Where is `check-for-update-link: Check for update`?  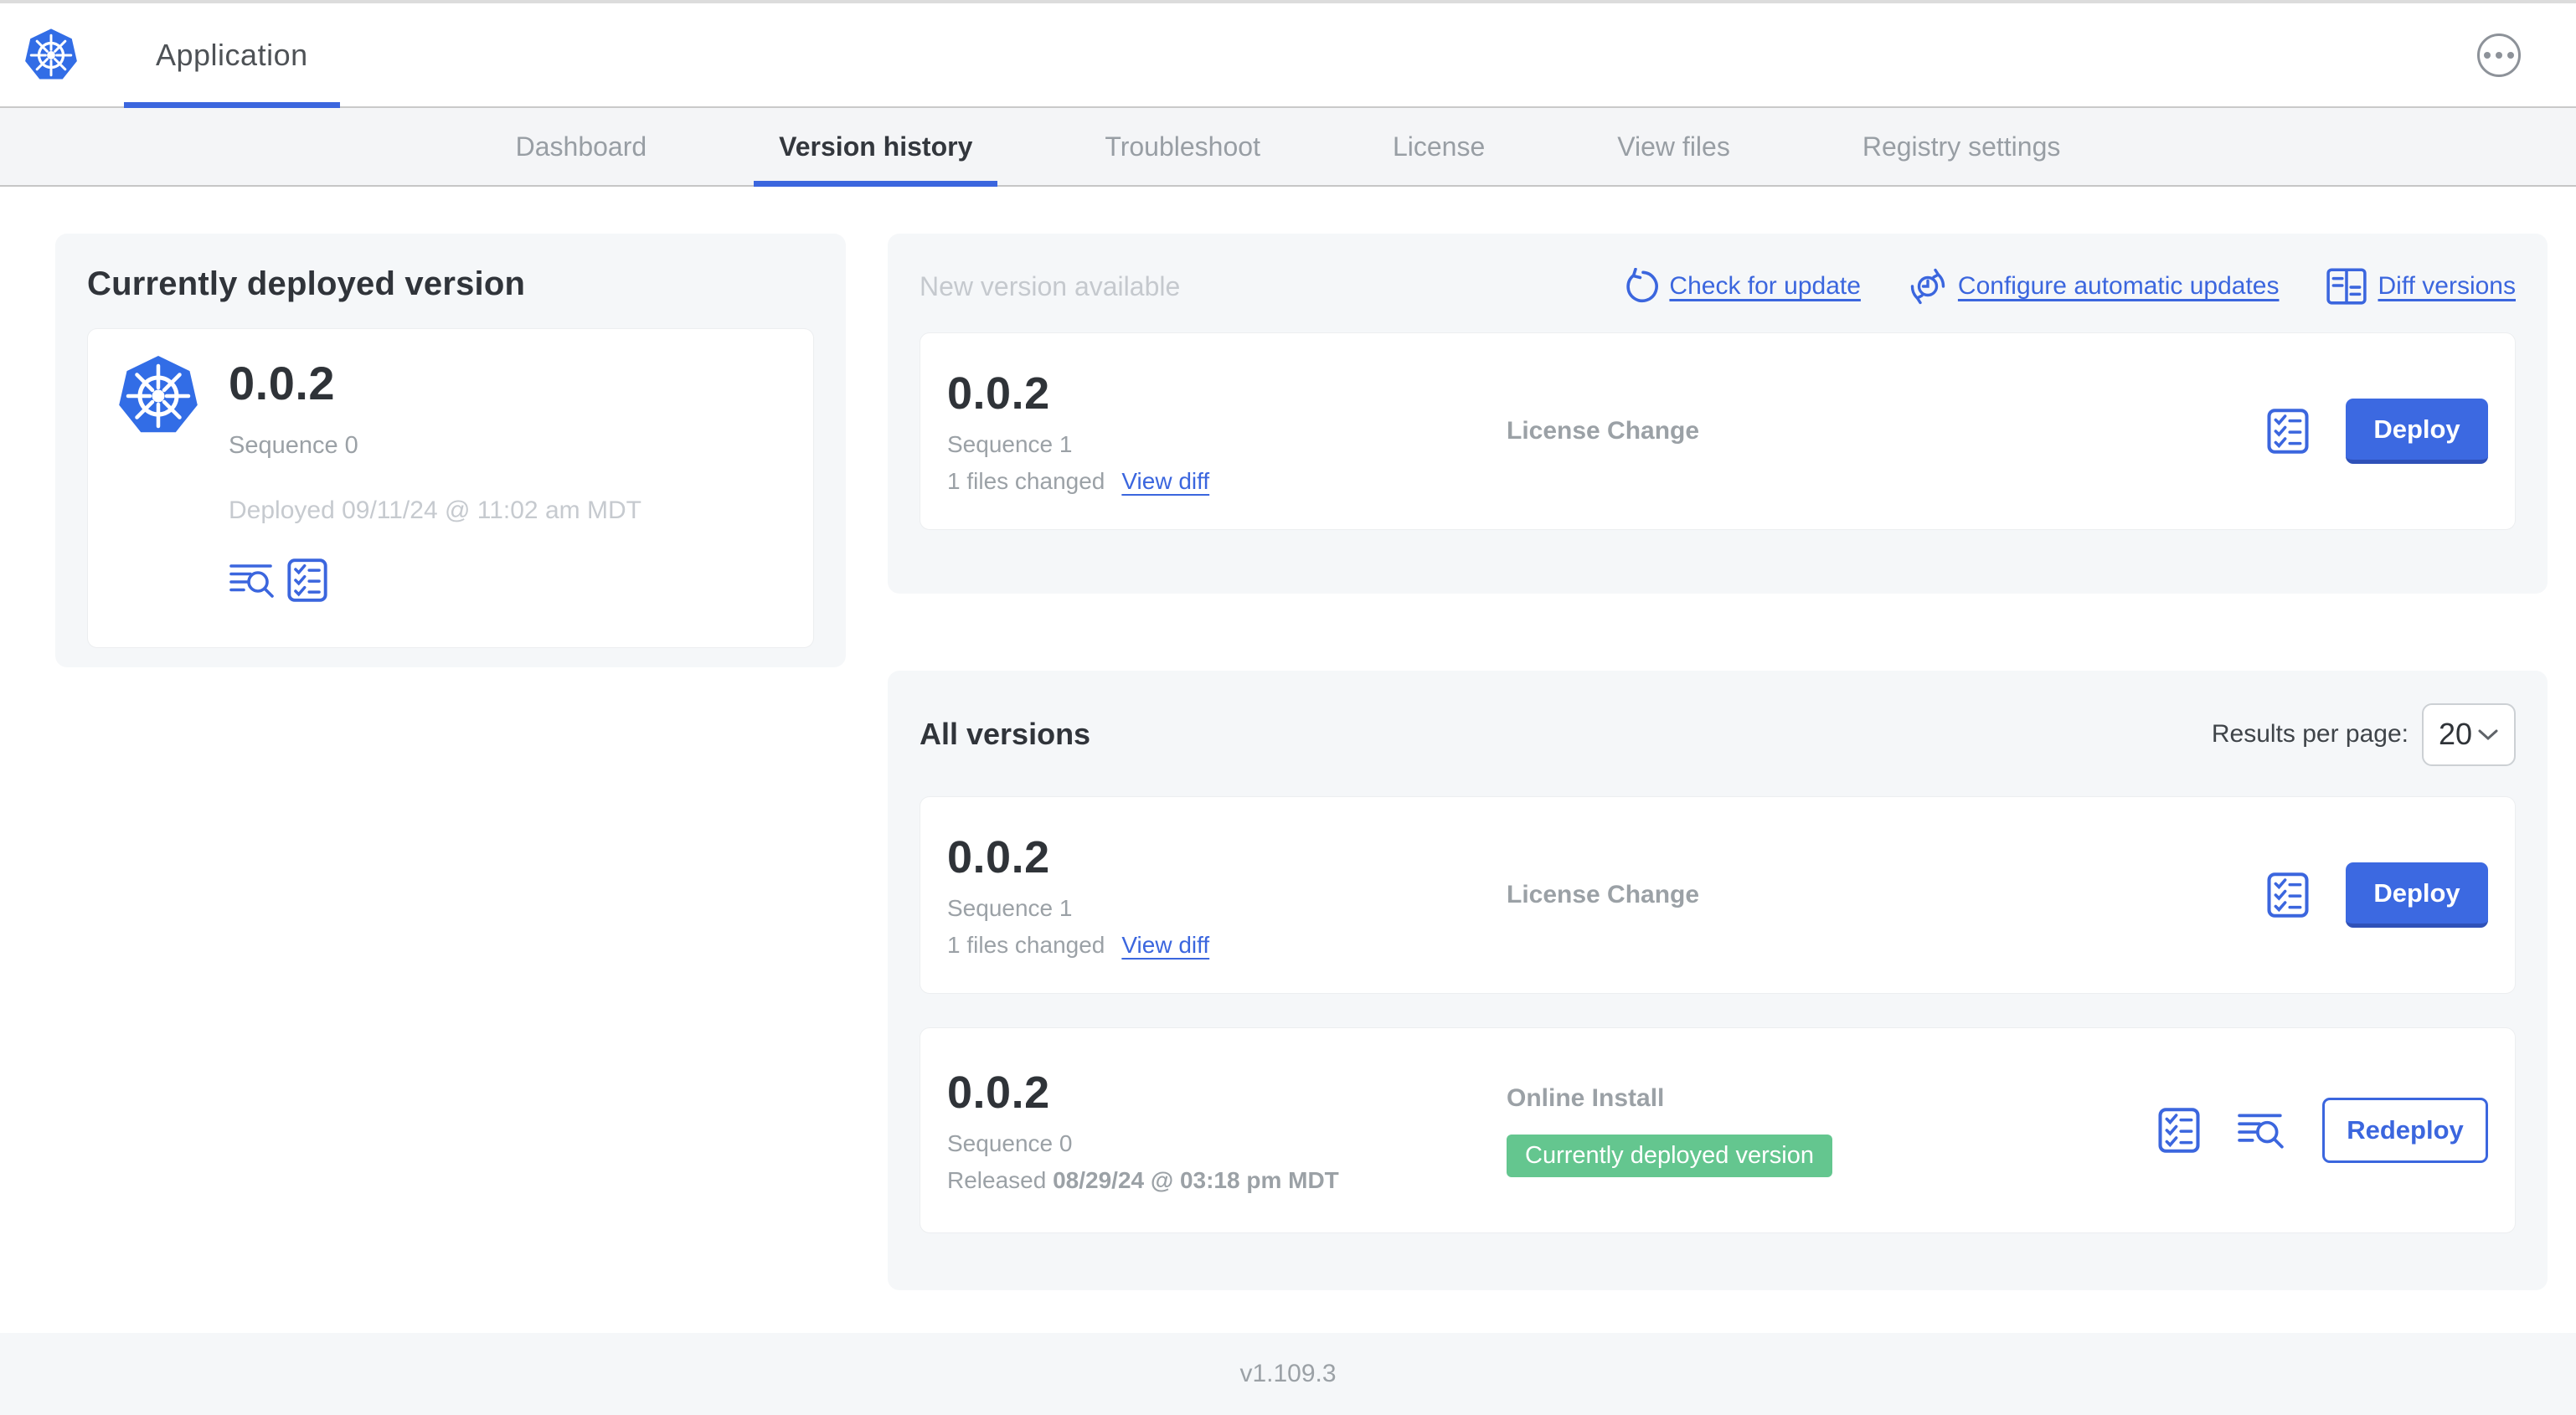 check-for-update-link: Check for update is located at coordinates (1741, 286).